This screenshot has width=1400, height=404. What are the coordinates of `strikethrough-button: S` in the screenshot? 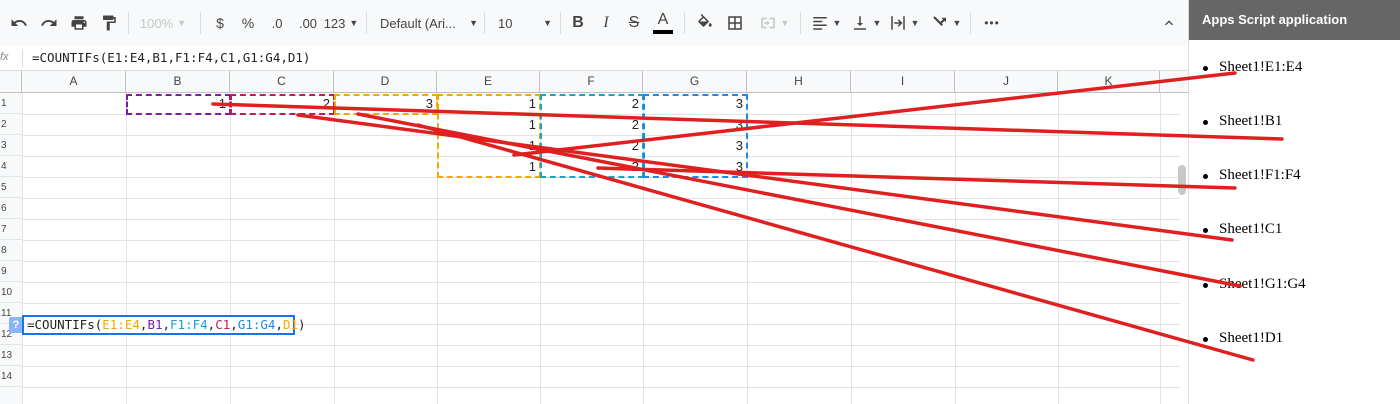 It's located at (634, 23).